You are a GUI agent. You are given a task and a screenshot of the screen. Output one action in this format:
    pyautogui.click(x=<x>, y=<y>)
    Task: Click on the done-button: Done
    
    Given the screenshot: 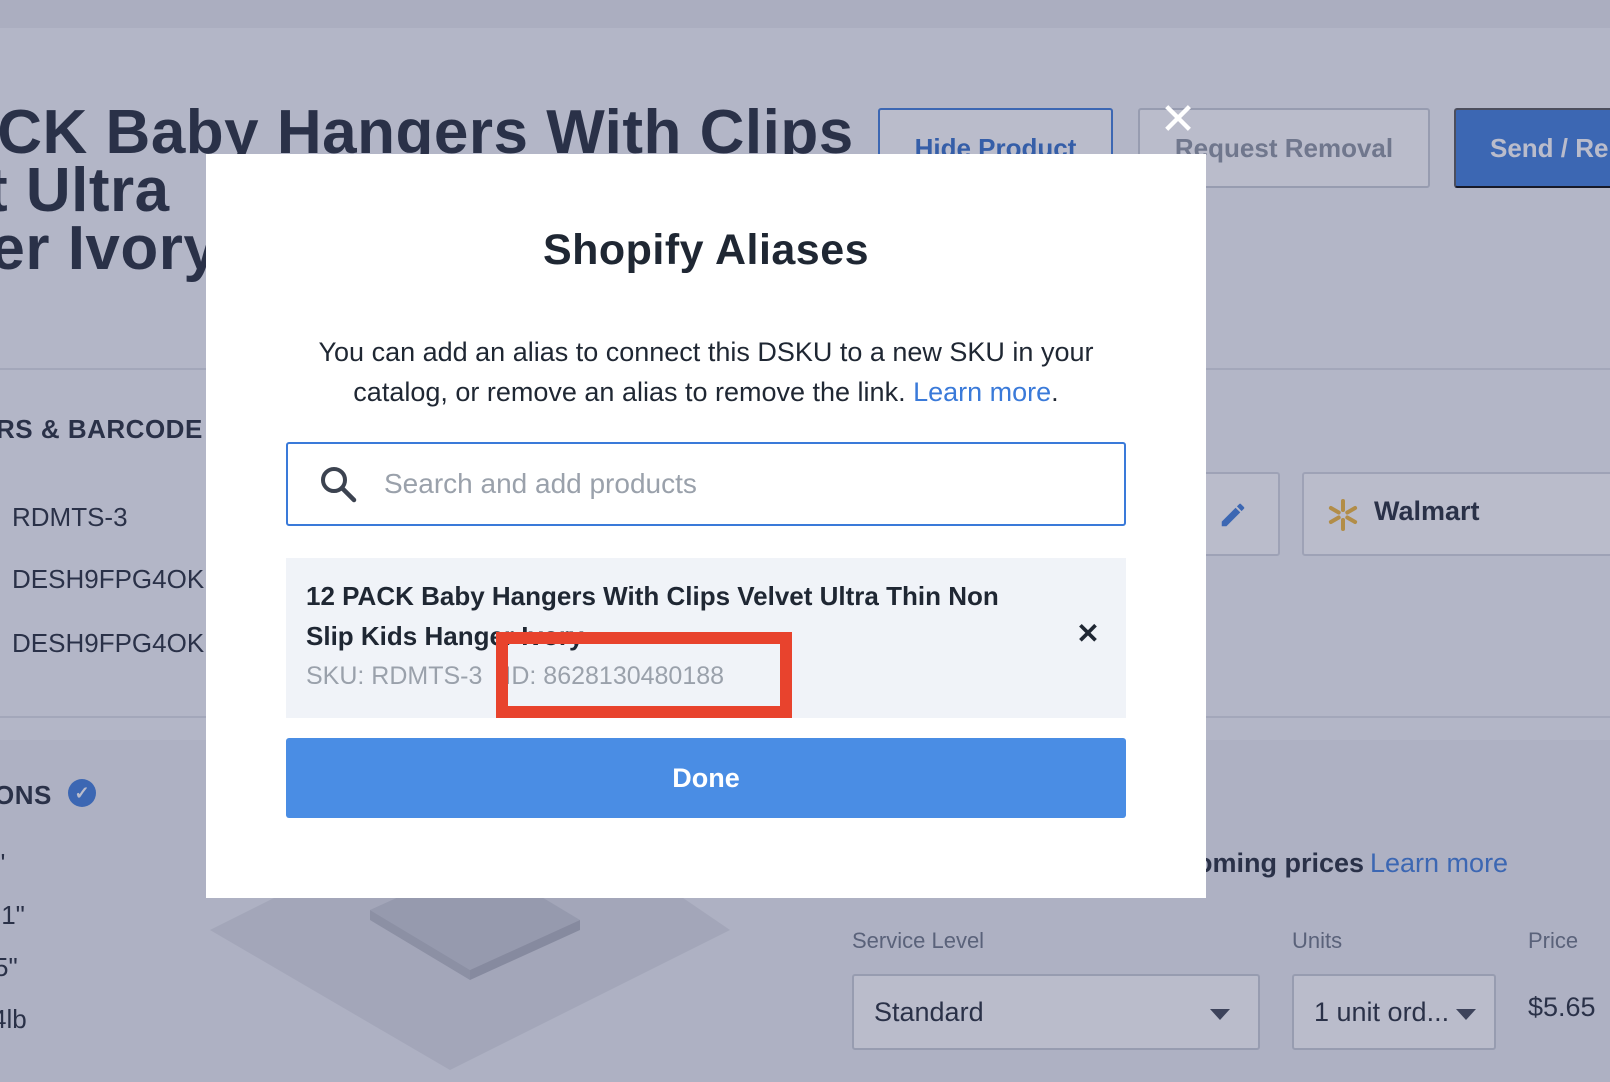 What is the action you would take?
    pyautogui.click(x=706, y=778)
    